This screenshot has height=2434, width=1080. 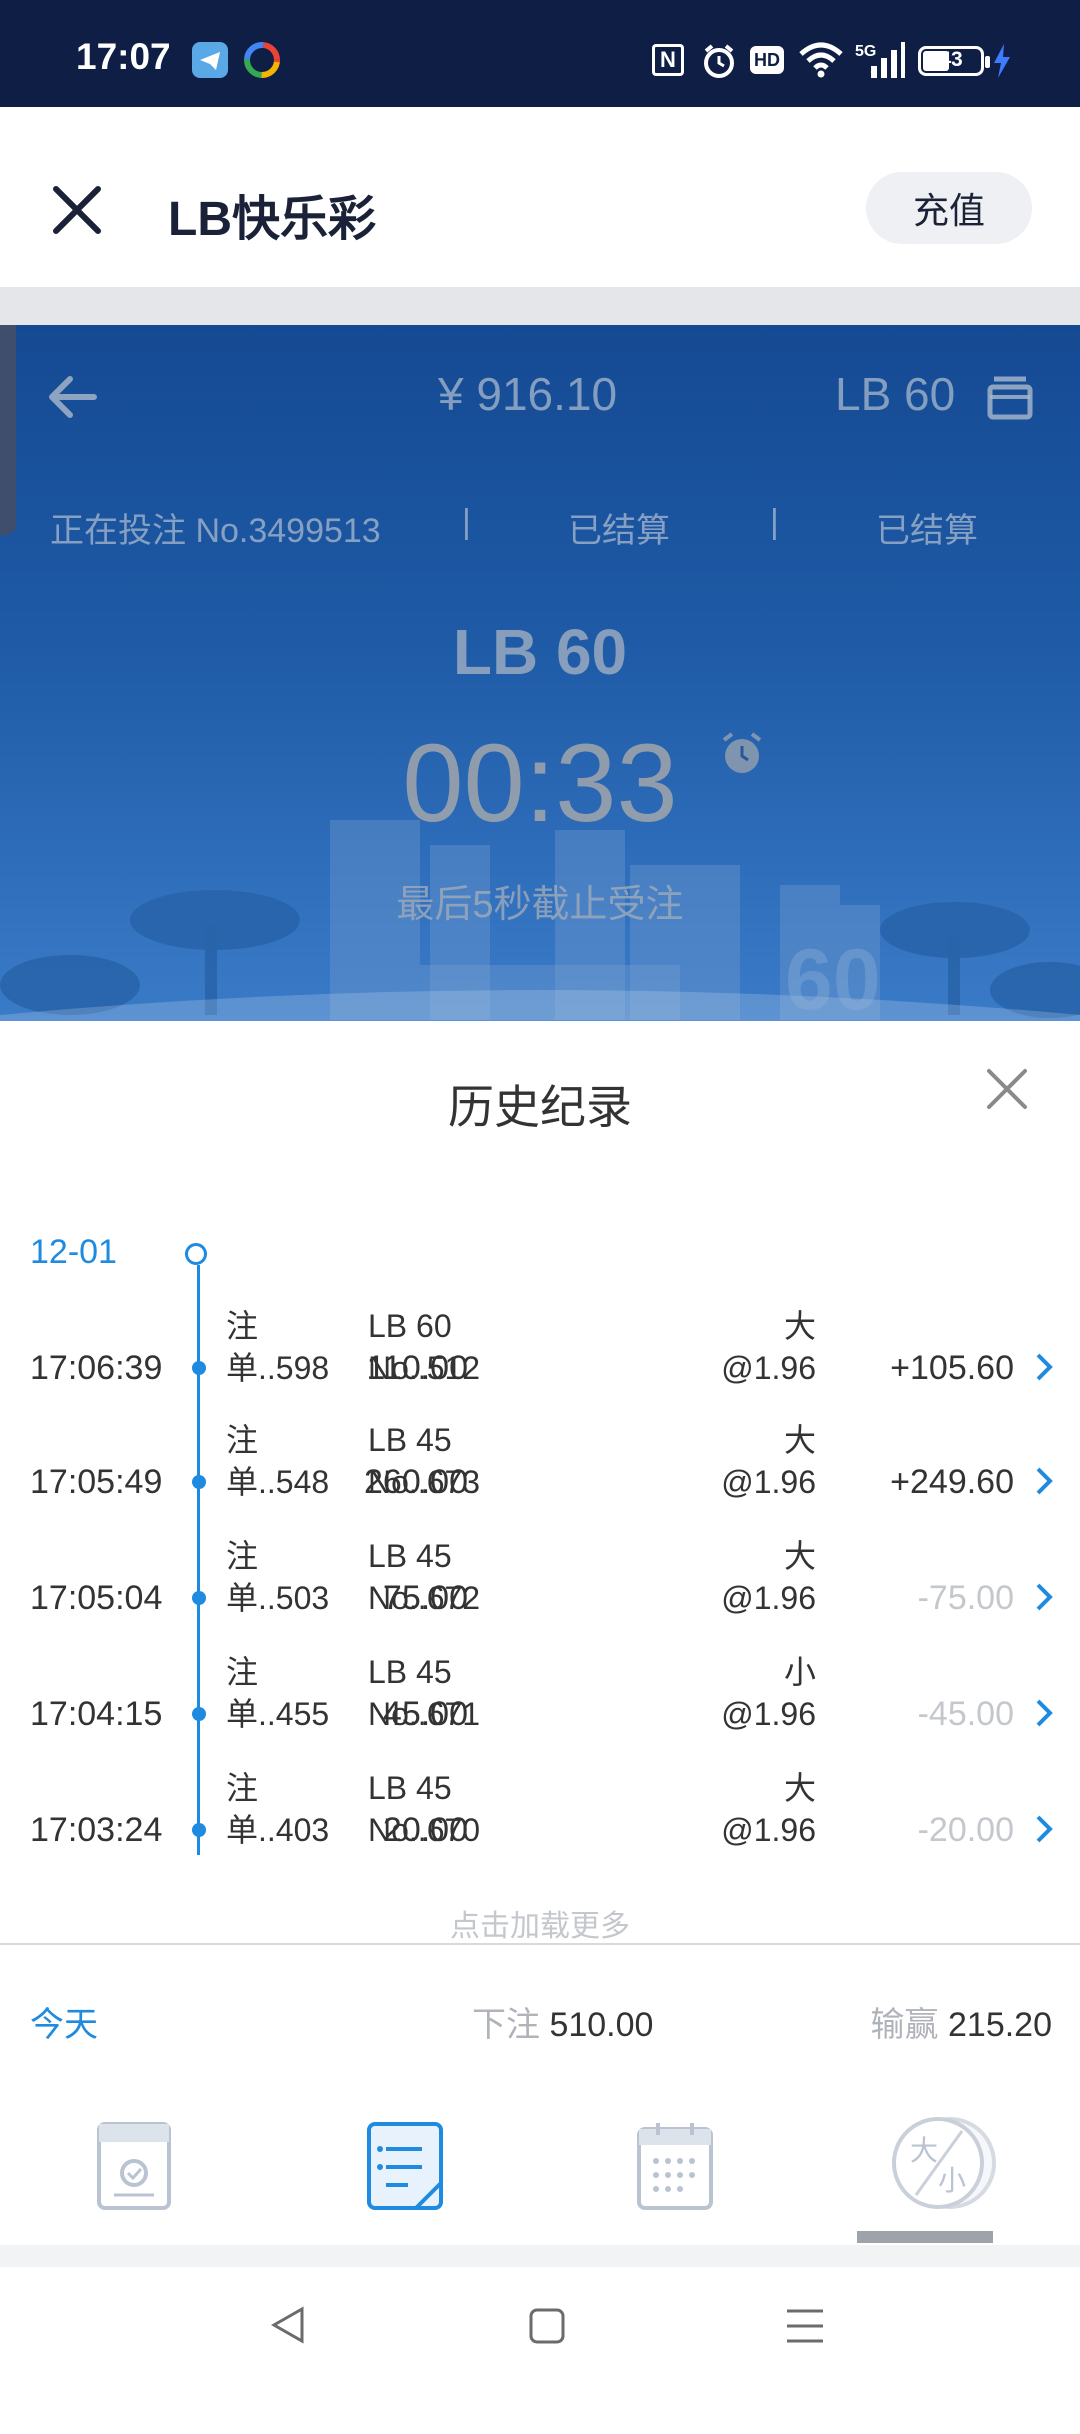 I want to click on row-order: 注单..548, so click(x=278, y=1461).